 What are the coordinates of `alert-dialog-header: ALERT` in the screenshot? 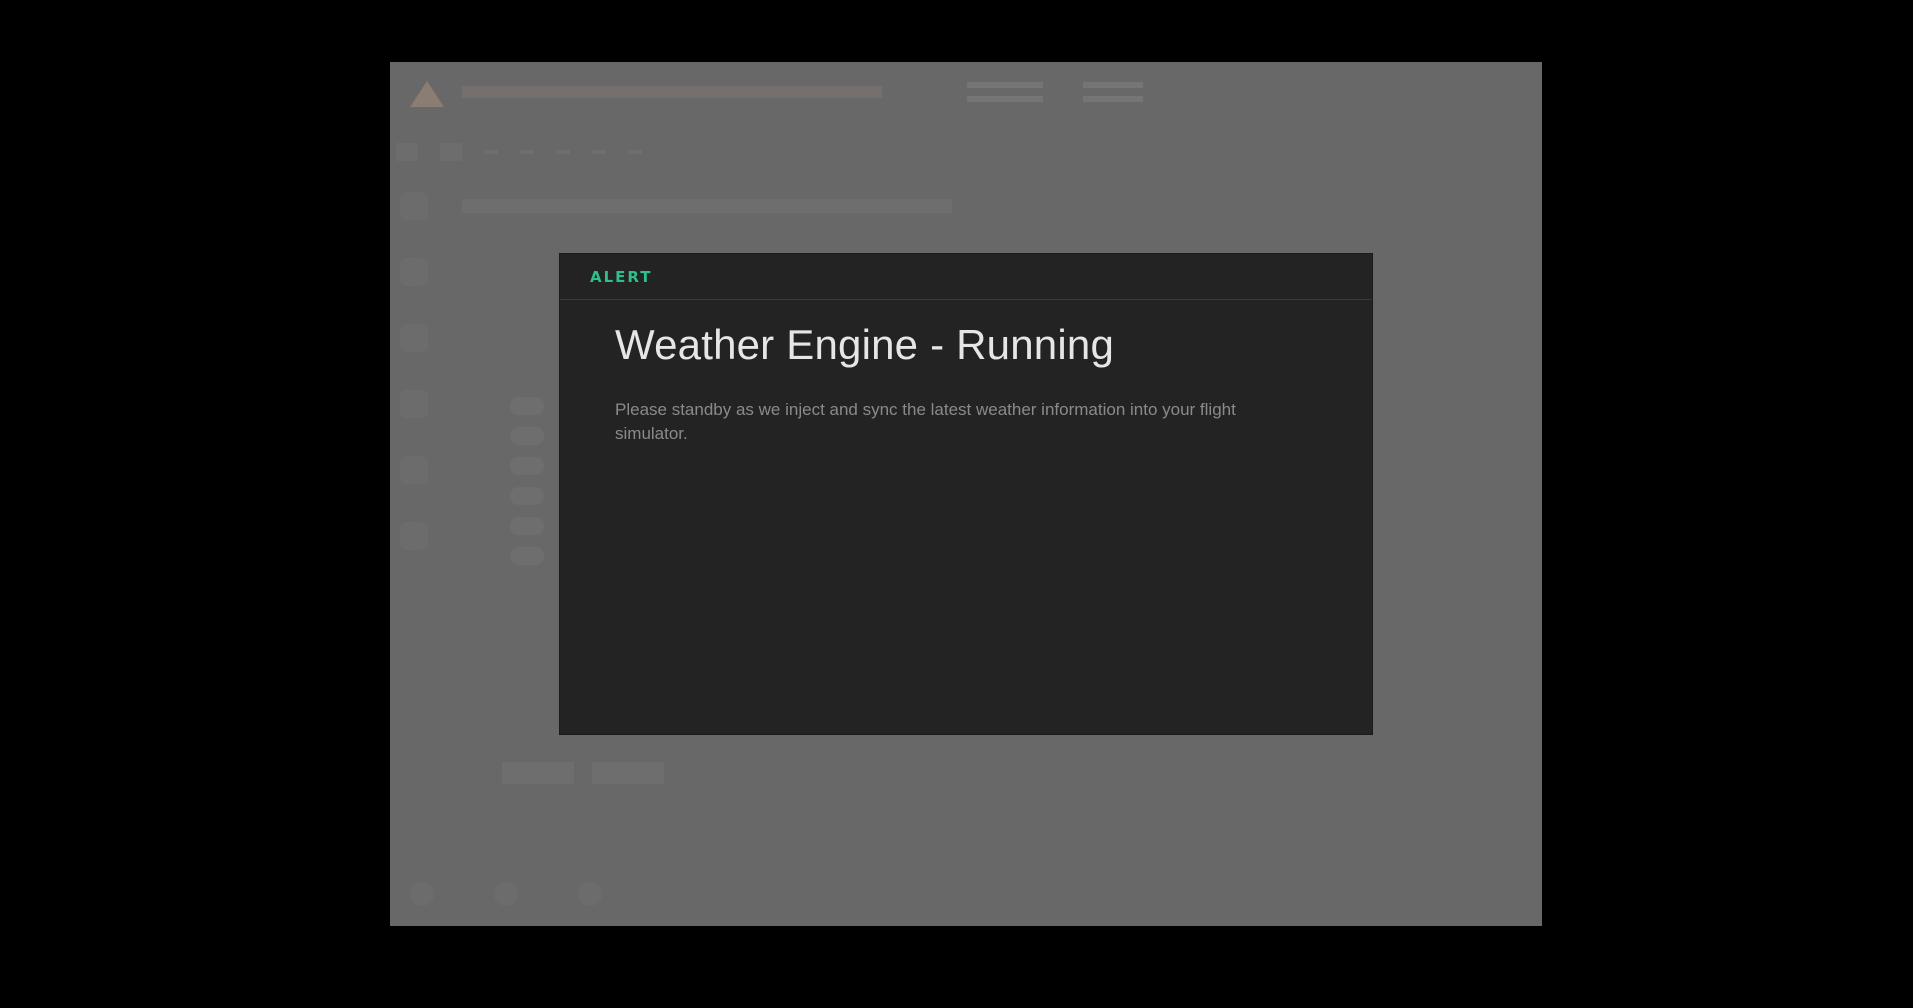 It's located at (966, 277).